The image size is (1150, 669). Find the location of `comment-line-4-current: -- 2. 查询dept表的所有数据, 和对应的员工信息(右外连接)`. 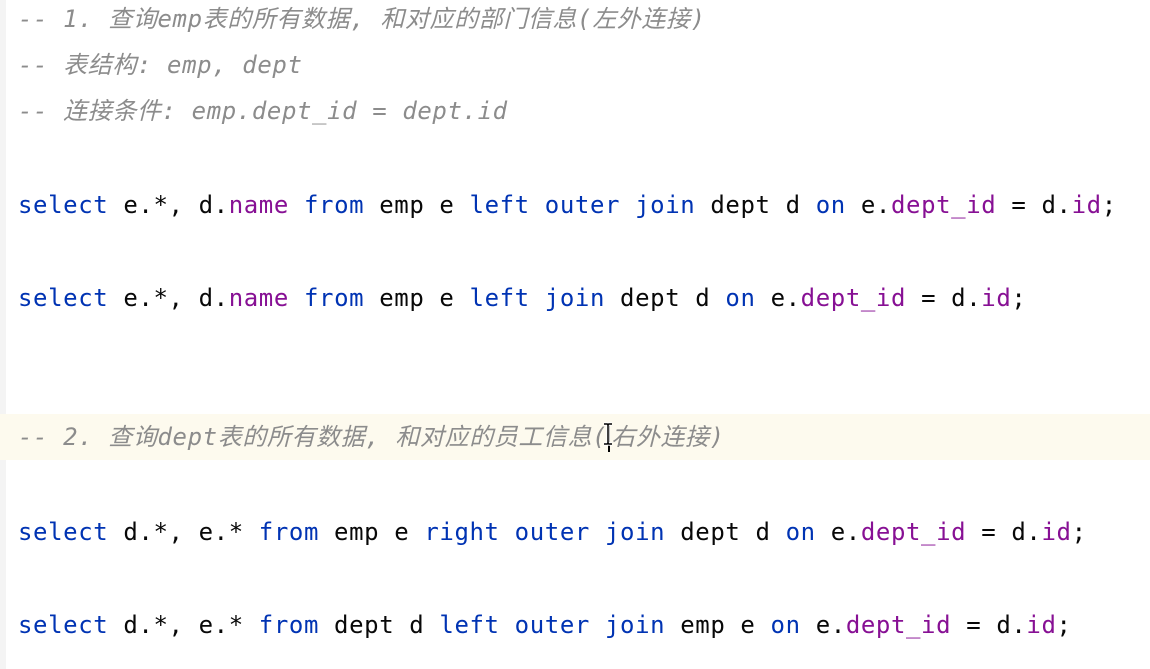

comment-line-4-current: -- 2. 查询dept表的所有数据, 和对应的员工信息(右外连接) is located at coordinates (575, 437).